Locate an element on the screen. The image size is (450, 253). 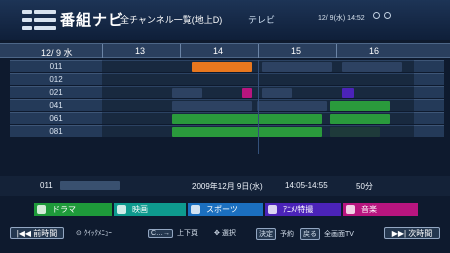
next-time-button: ▶▶| 次時間 is located at coordinates (412, 233).